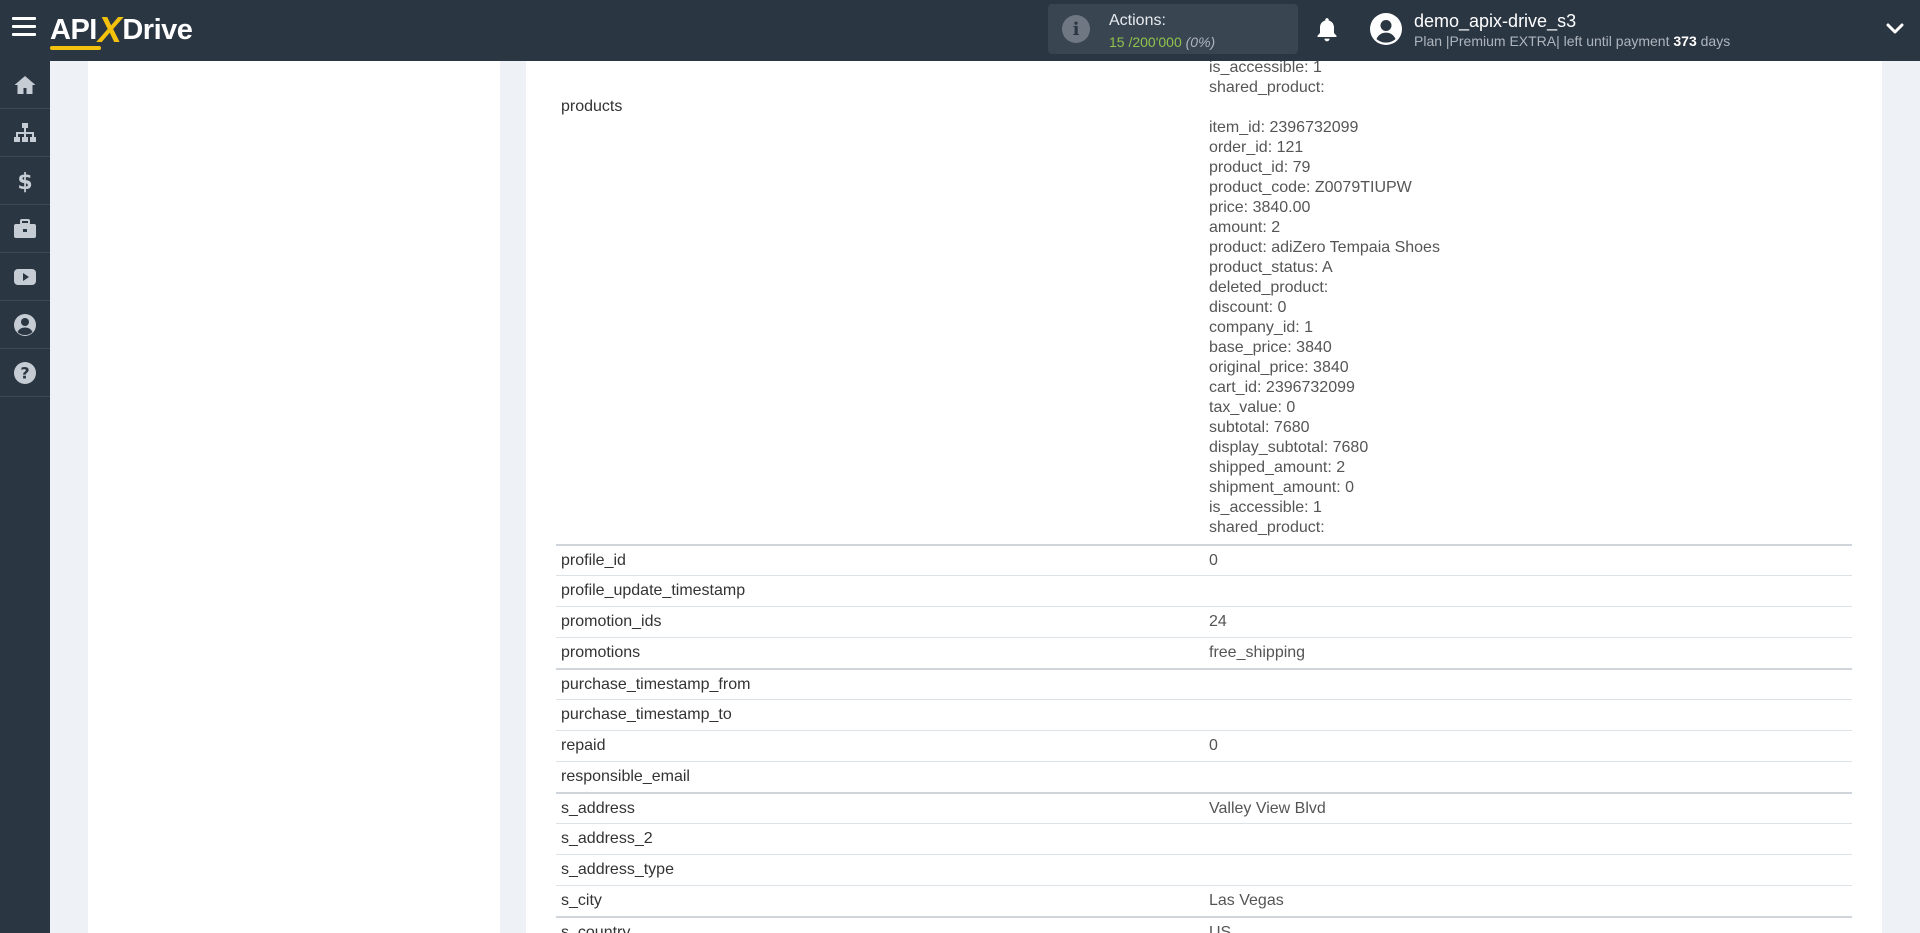 The width and height of the screenshot is (1920, 933). Describe the element at coordinates (75, 31) in the screenshot. I see `logo-part-api: API` at that location.